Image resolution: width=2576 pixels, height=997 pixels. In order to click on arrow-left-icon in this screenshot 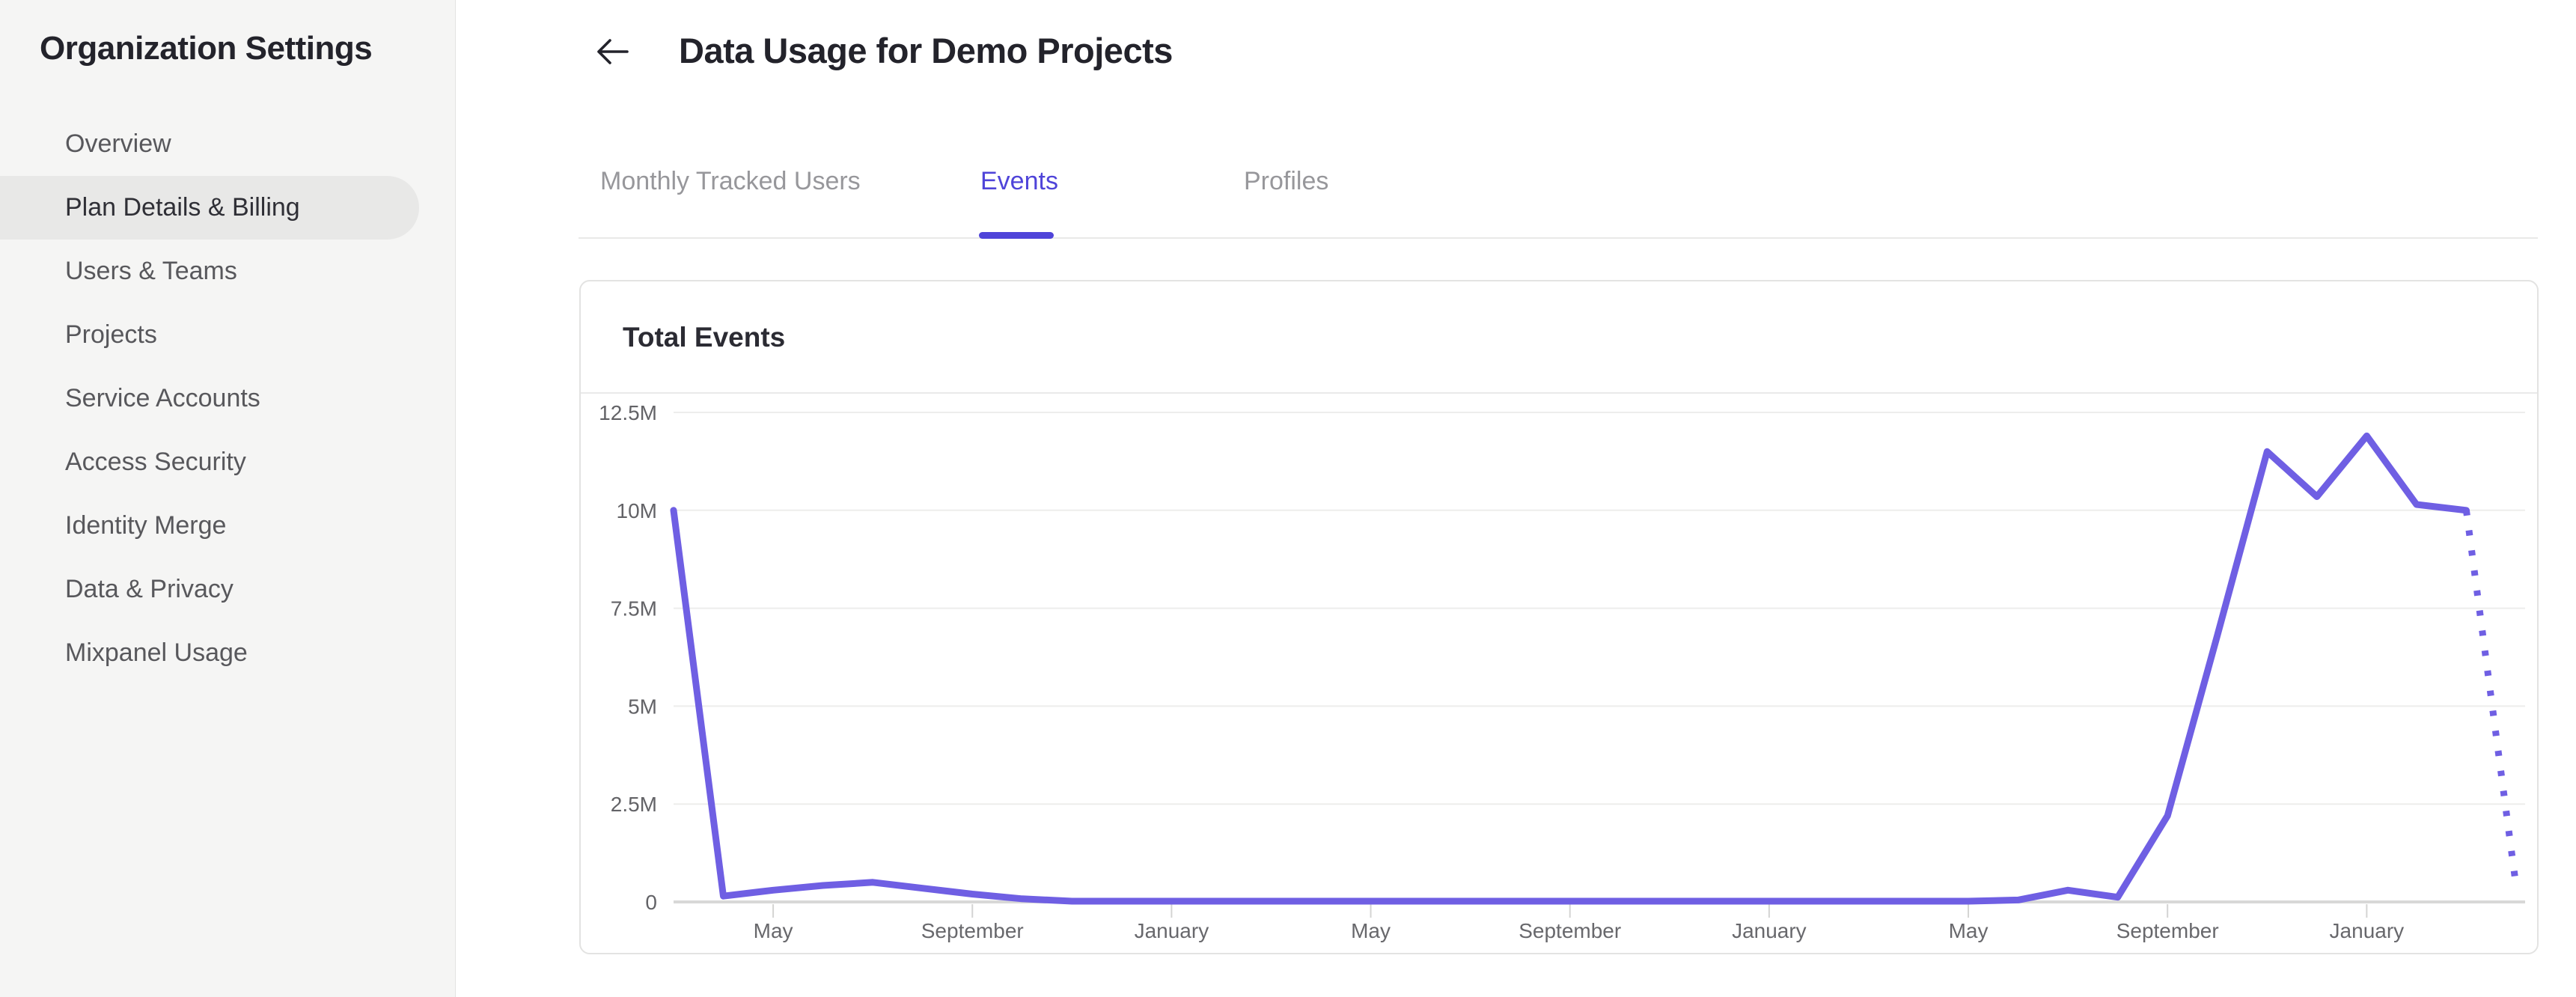, I will do `click(612, 53)`.